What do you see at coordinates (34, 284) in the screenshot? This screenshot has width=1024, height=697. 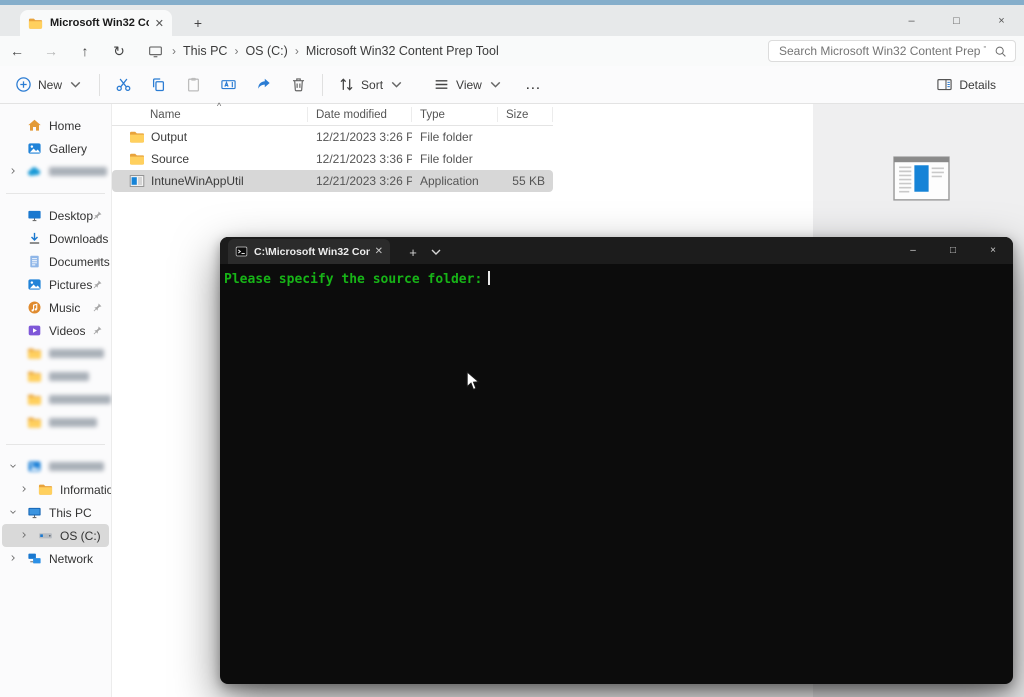 I see `pictures-icon` at bounding box center [34, 284].